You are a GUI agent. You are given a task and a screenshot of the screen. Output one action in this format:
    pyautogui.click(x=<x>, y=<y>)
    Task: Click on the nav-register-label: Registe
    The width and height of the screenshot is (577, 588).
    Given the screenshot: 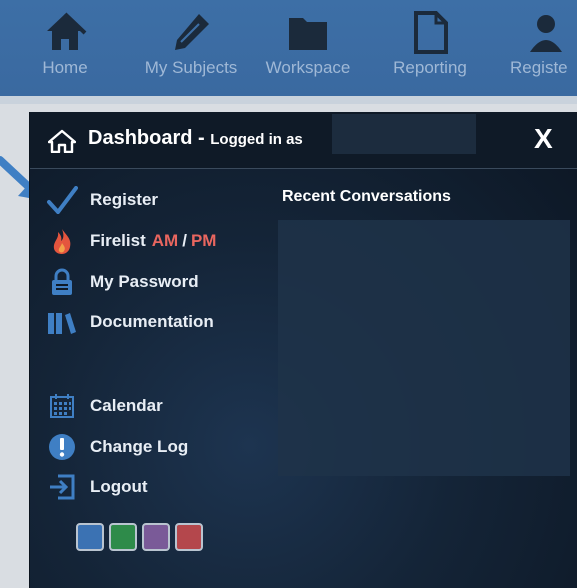 What is the action you would take?
    pyautogui.click(x=539, y=67)
    